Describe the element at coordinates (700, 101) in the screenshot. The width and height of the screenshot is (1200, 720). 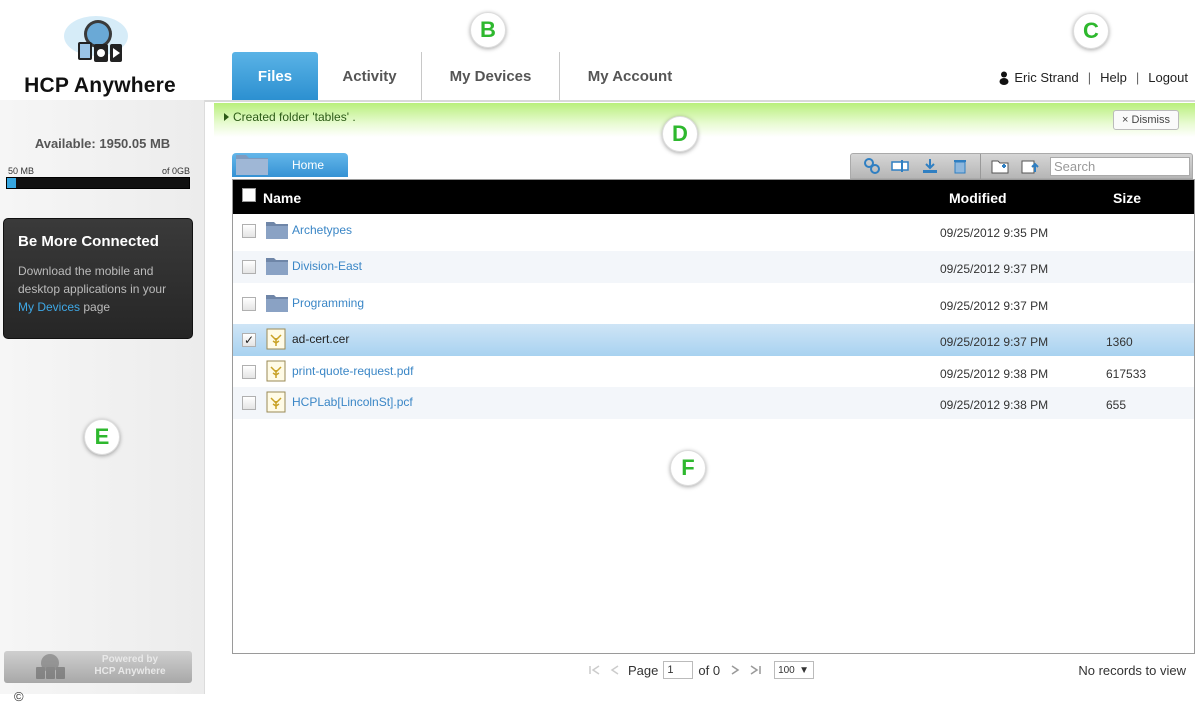
I see `header-divider` at that location.